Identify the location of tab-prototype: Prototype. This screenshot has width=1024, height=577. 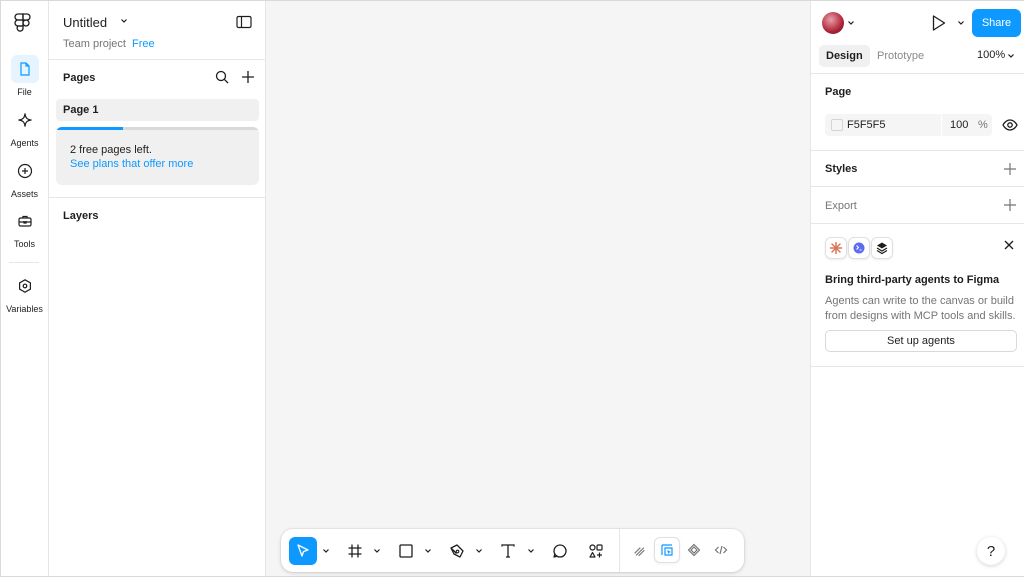
(900, 56).